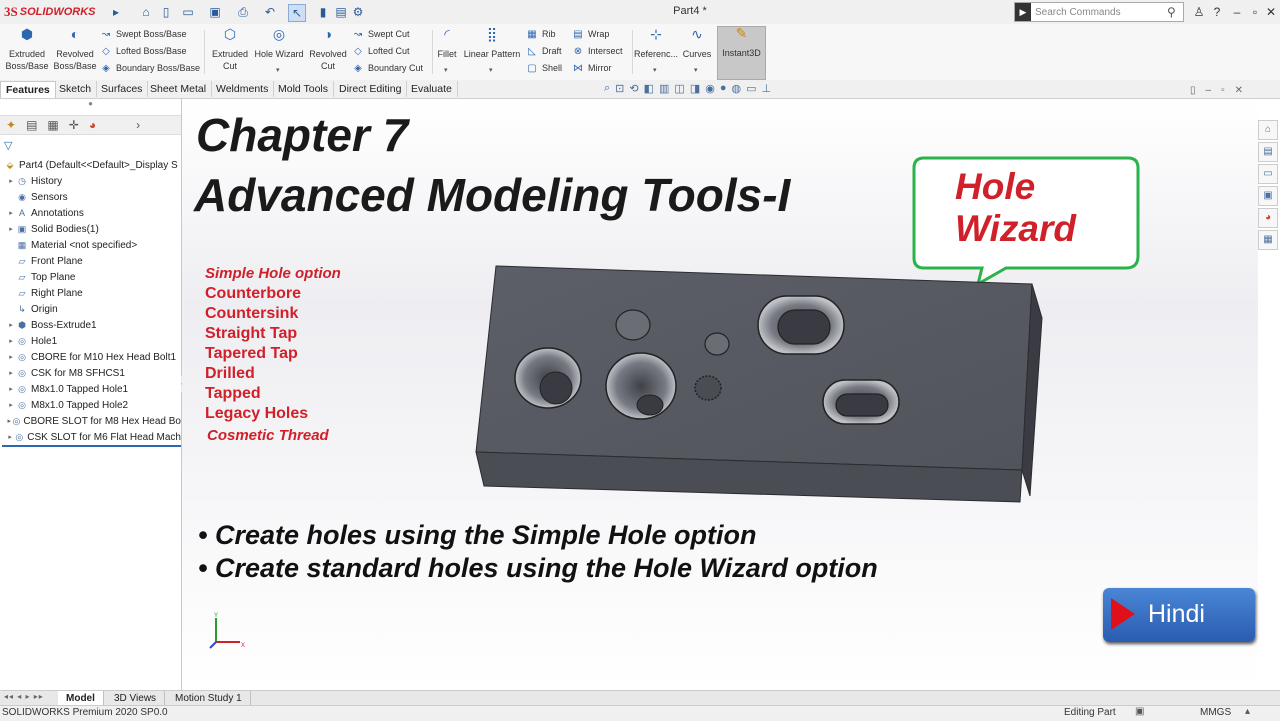  Describe the element at coordinates (91, 446) in the screenshot. I see `rollback-bar` at that location.